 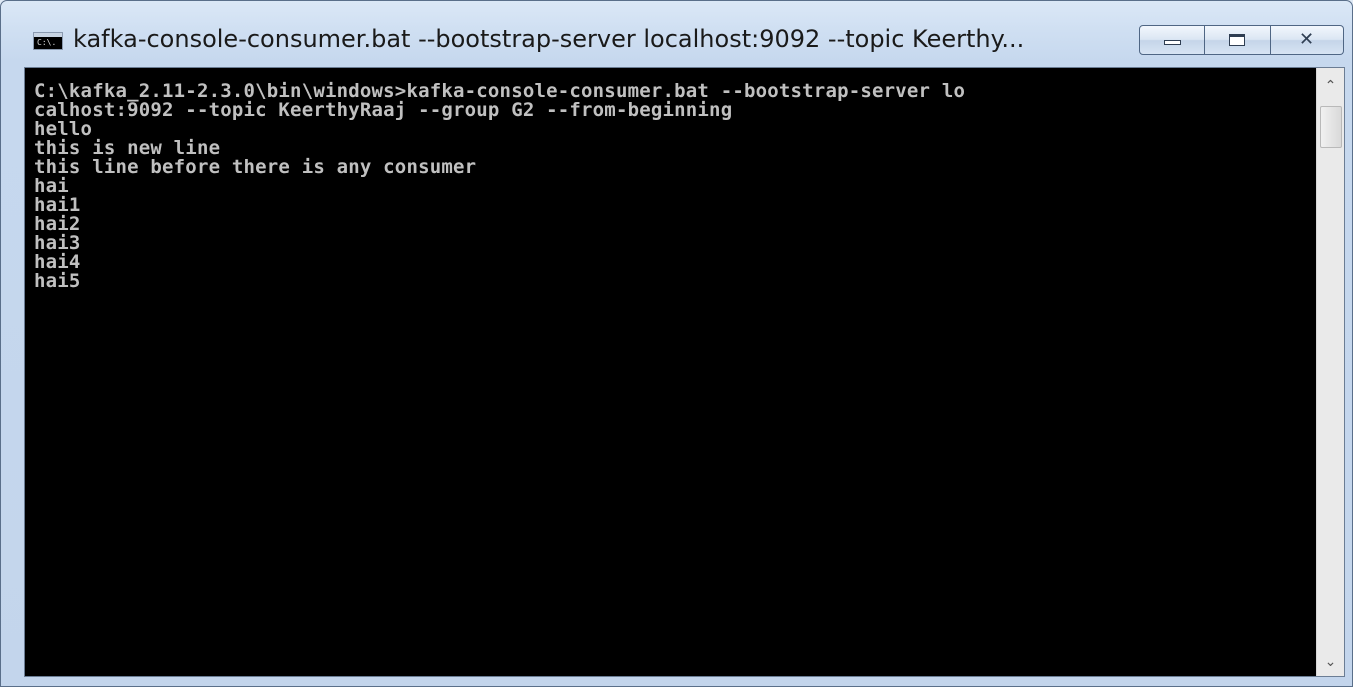 I want to click on caption-buttons: ✕, so click(x=1241, y=40).